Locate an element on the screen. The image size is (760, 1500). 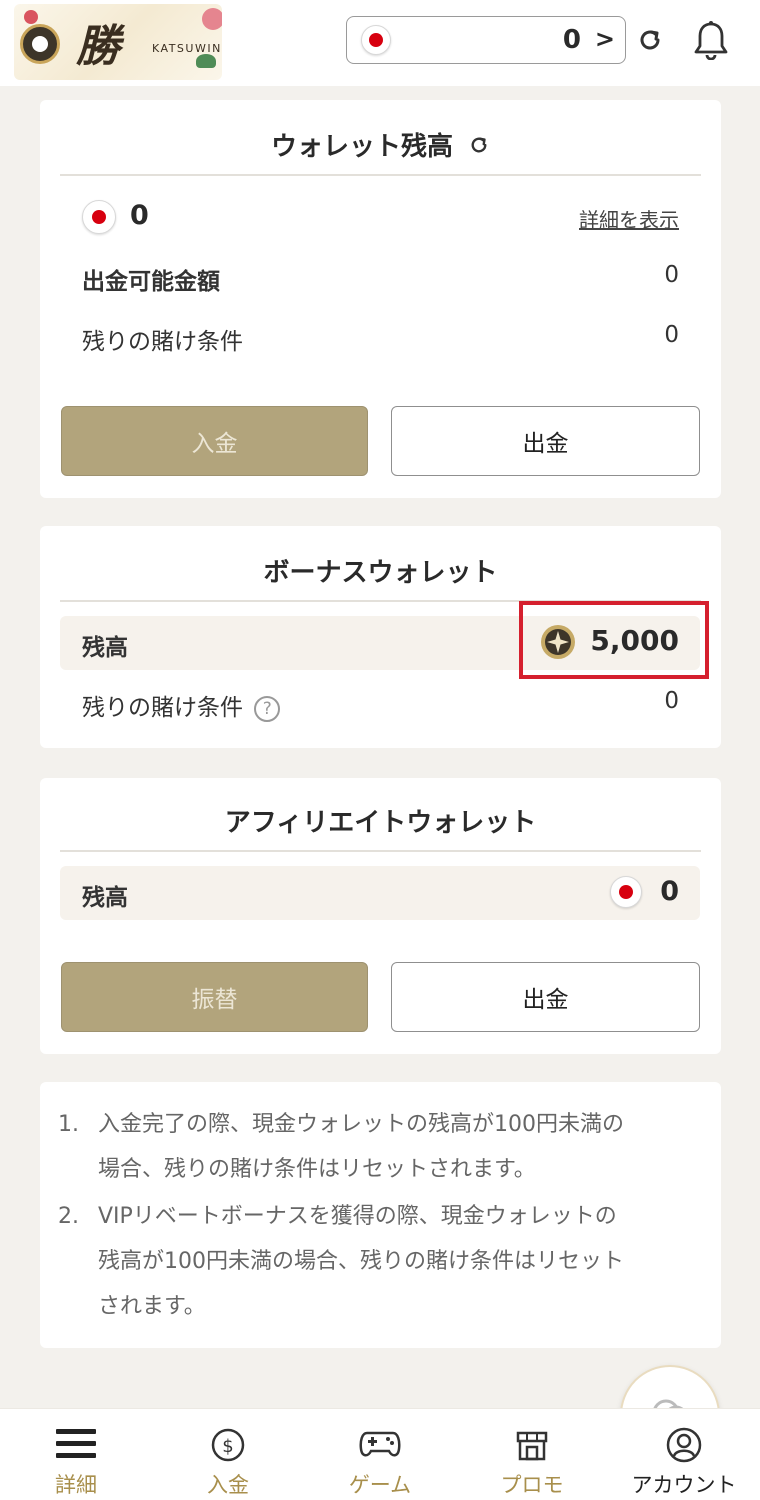
note-line: 場合、残りの賭け条件はリセットされます。 is located at coordinates (317, 1169).